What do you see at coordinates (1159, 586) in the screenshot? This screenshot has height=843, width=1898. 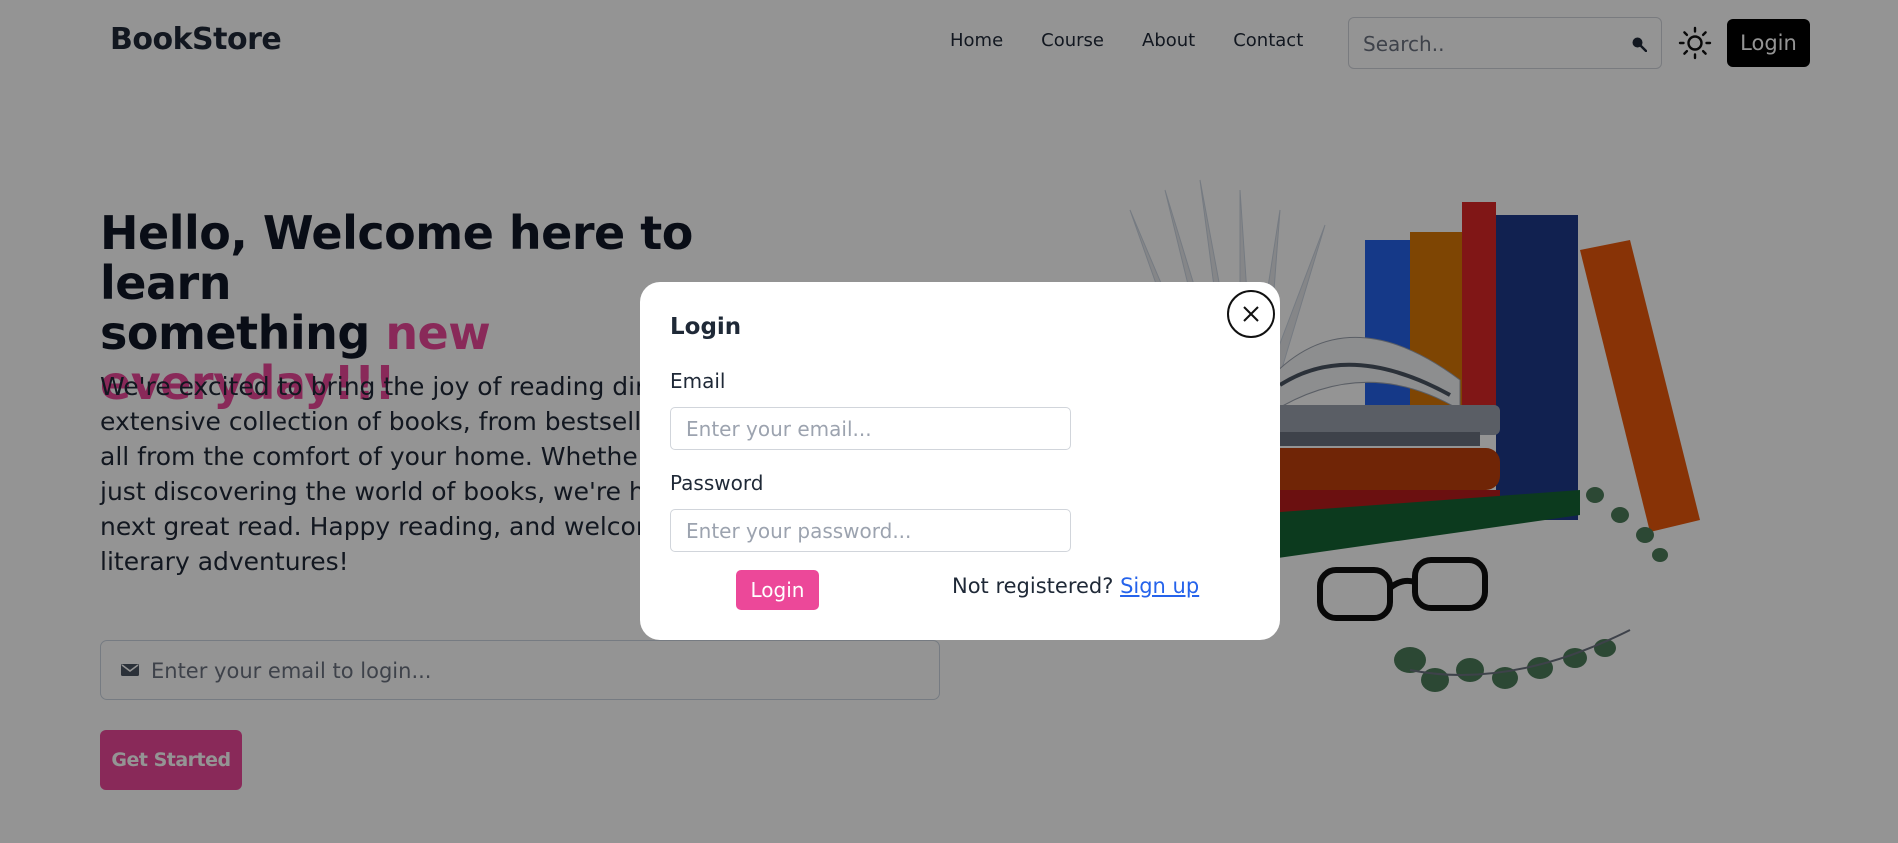 I see `signup-link: Sign up` at bounding box center [1159, 586].